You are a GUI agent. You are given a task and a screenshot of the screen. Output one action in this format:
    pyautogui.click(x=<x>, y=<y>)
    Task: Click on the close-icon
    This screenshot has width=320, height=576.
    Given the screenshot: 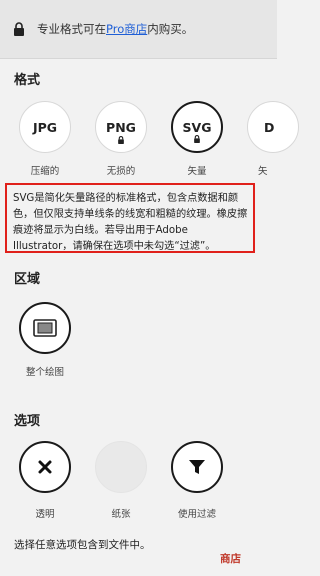 What is the action you would take?
    pyautogui.click(x=45, y=467)
    